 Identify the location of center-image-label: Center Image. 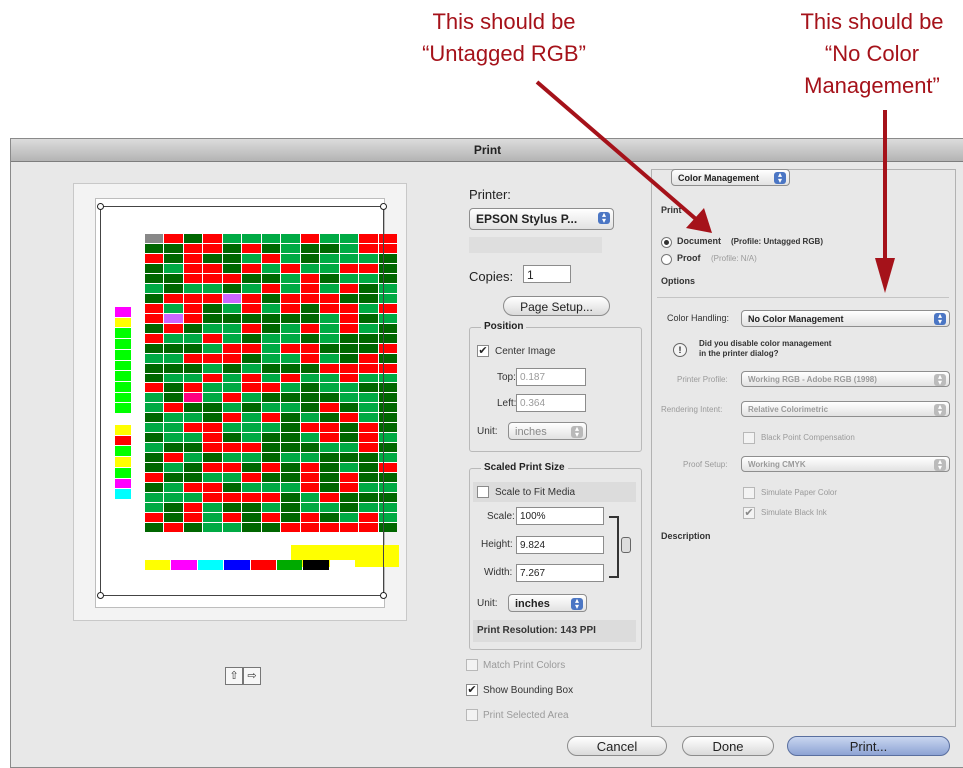
(525, 351).